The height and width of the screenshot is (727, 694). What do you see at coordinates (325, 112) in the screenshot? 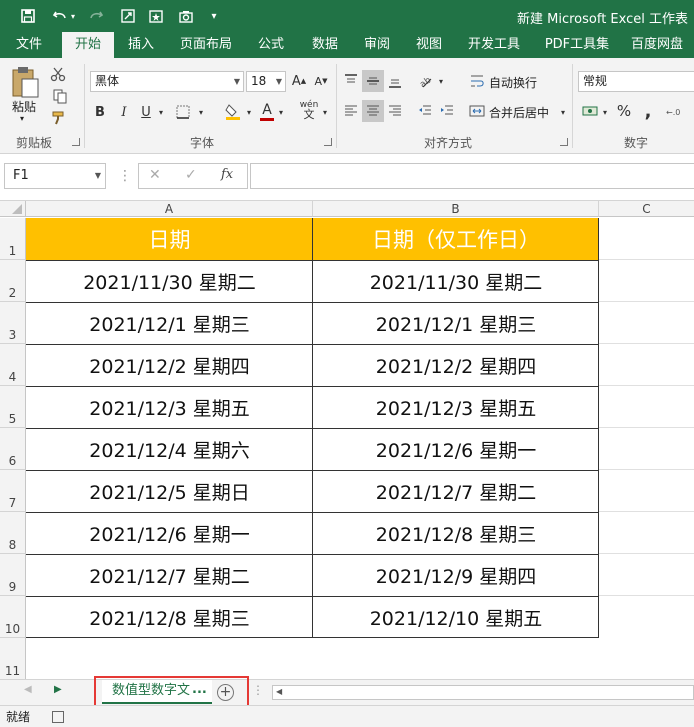
I see `phonetic-dropdown-icon: ▾` at bounding box center [325, 112].